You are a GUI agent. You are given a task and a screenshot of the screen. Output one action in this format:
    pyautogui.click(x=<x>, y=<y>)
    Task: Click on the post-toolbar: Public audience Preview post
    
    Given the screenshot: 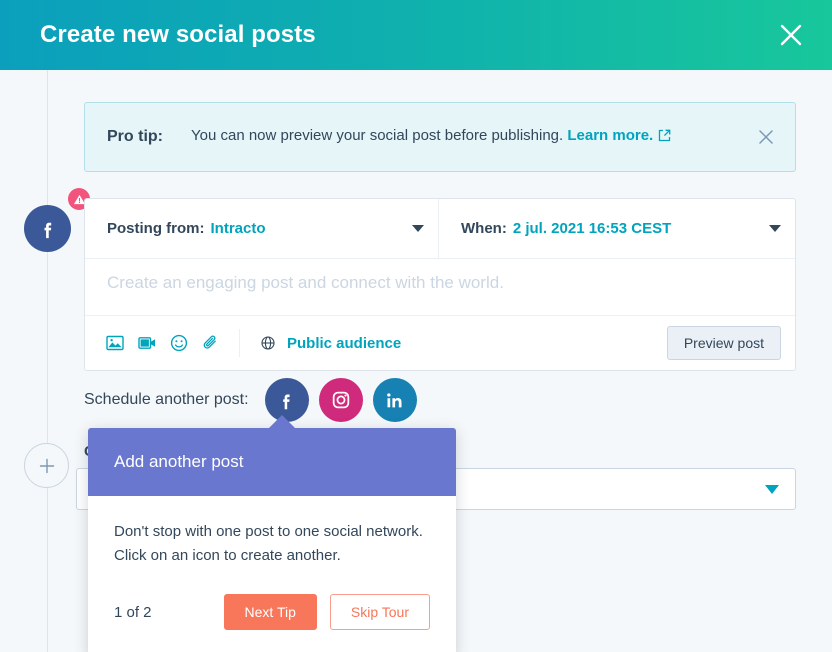 What is the action you would take?
    pyautogui.click(x=440, y=343)
    